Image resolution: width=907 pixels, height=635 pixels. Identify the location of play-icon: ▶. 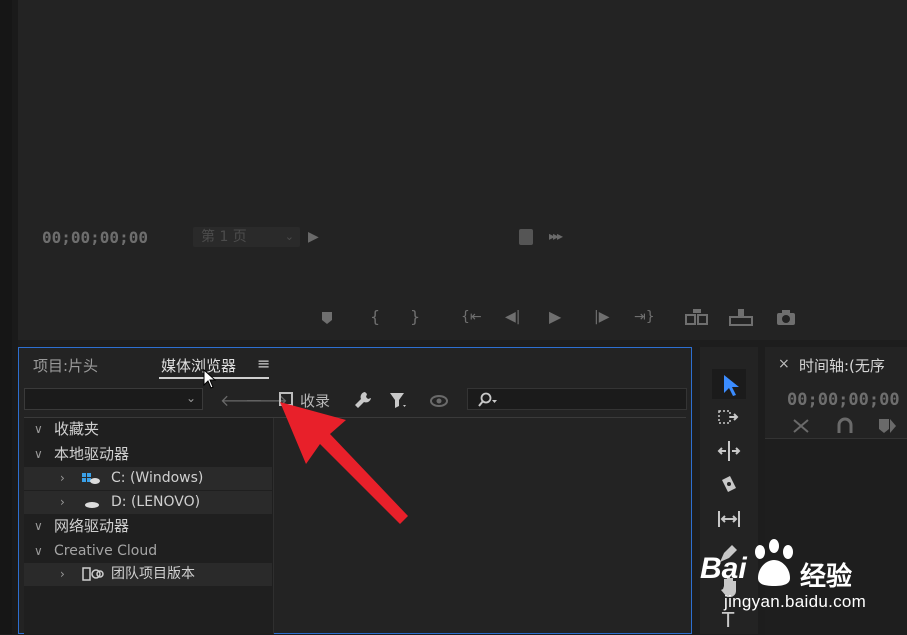
(555, 317).